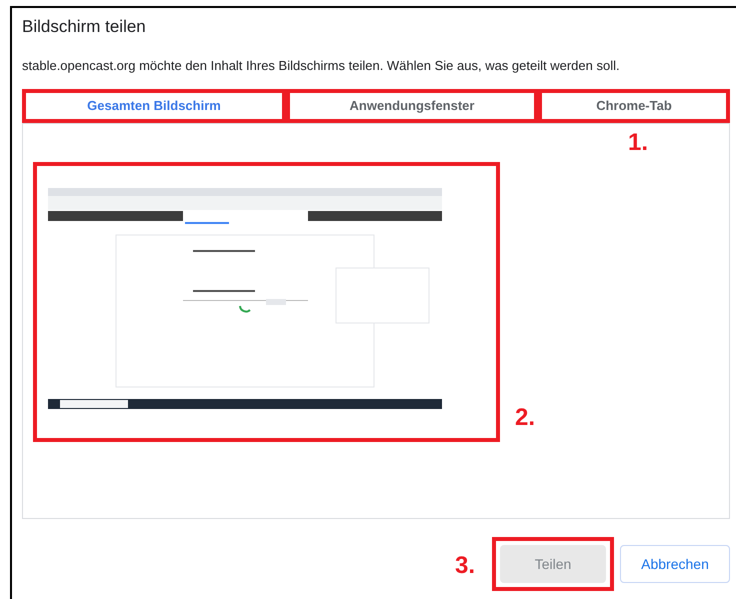 This screenshot has height=599, width=736. I want to click on dialog-title: Bildschirm teilen, so click(84, 27).